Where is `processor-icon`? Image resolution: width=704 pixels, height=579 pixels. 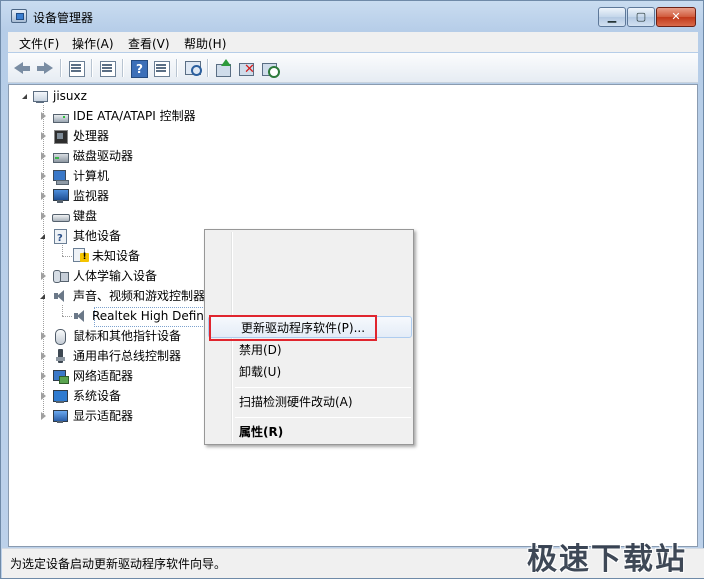 processor-icon is located at coordinates (60, 136).